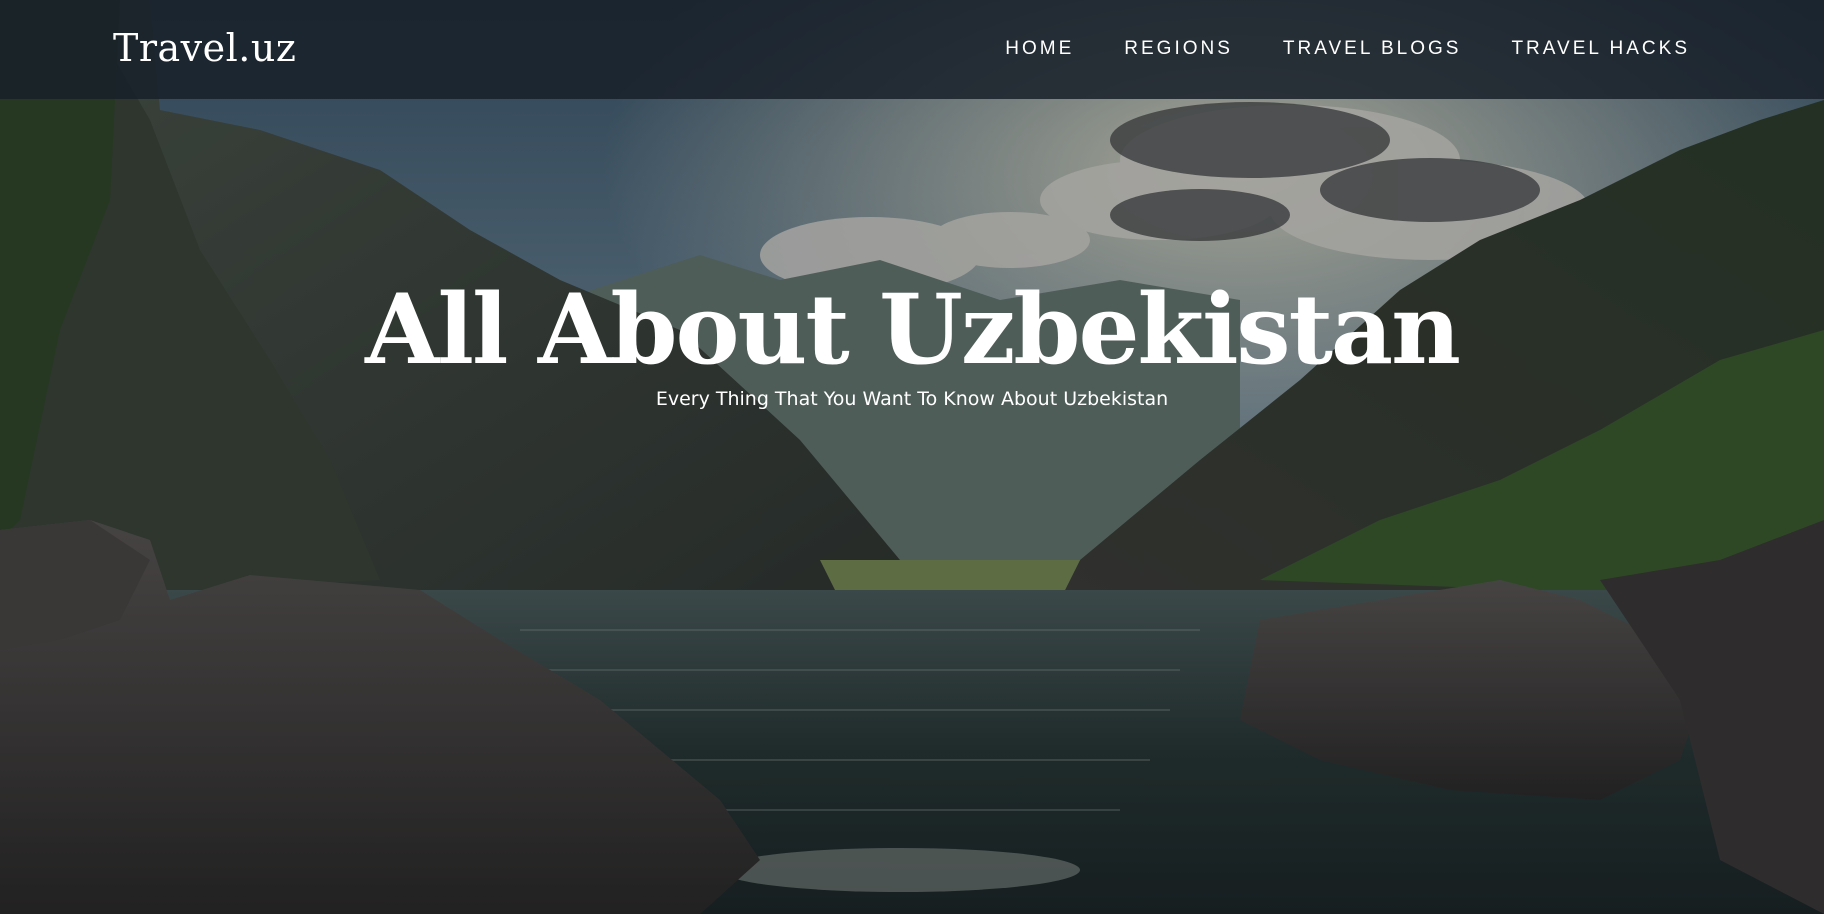 The height and width of the screenshot is (914, 1824). I want to click on nav-link-home: HOME, so click(1039, 48).